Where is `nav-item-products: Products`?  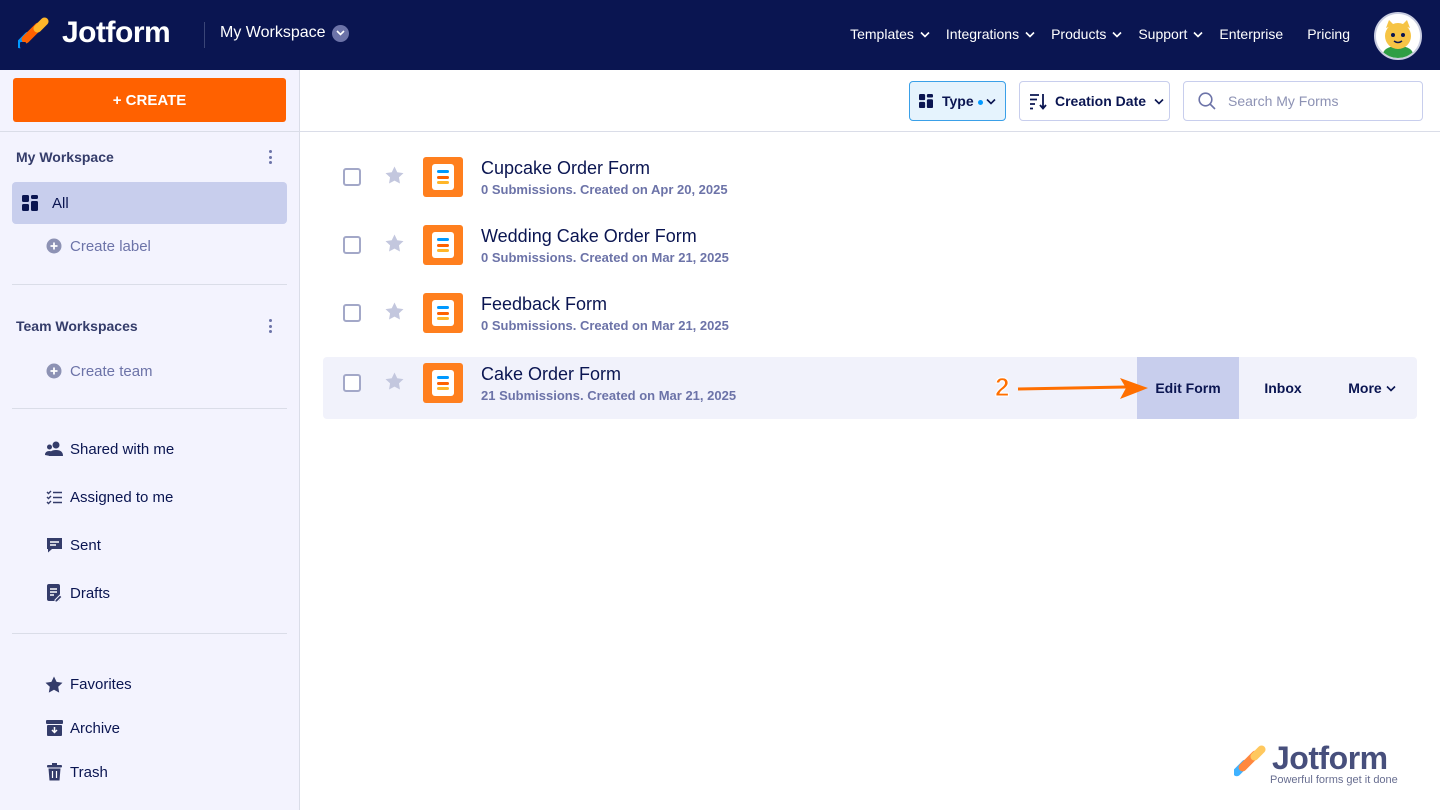 nav-item-products: Products is located at coordinates (1086, 34).